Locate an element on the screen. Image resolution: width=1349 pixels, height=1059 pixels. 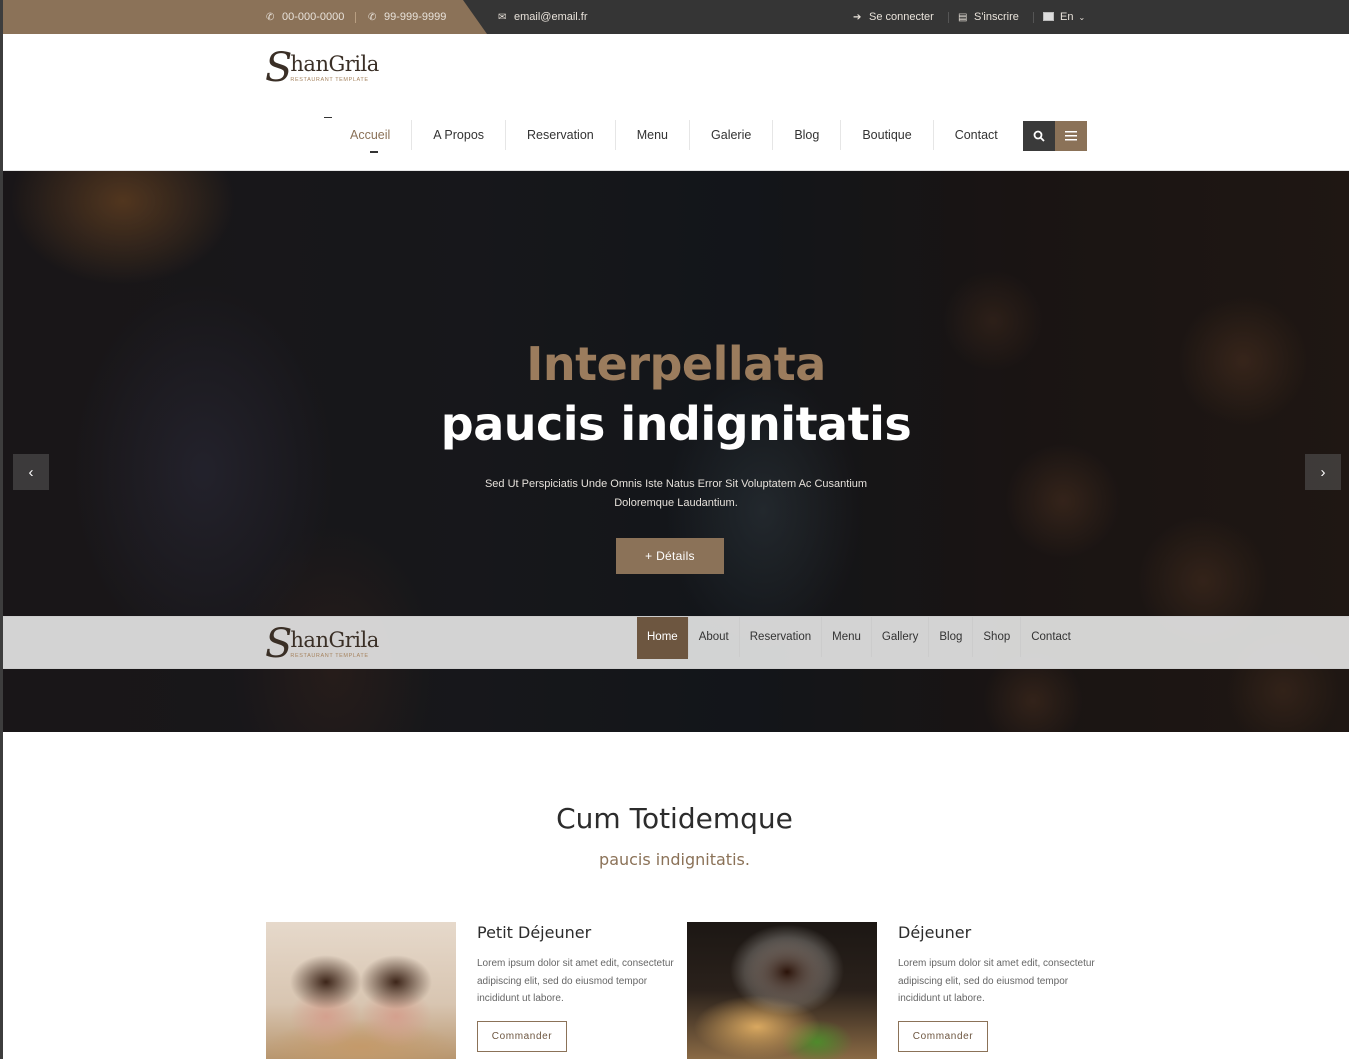
card-title-lunch: Déjeuner is located at coordinates (935, 932).